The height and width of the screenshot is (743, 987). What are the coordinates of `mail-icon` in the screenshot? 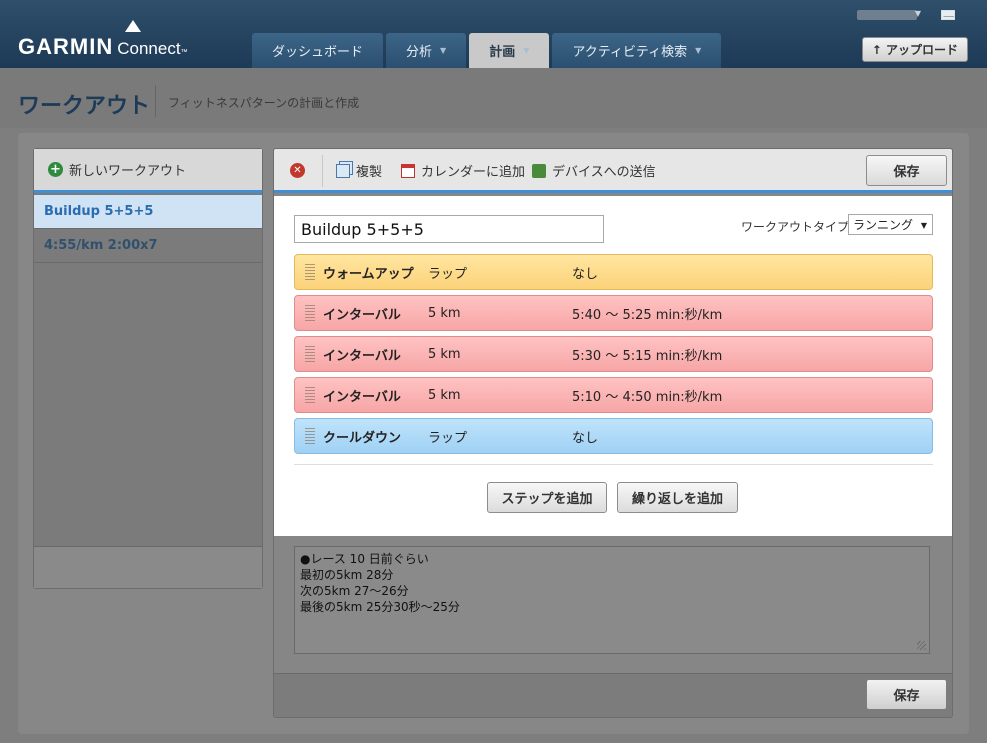 It's located at (948, 15).